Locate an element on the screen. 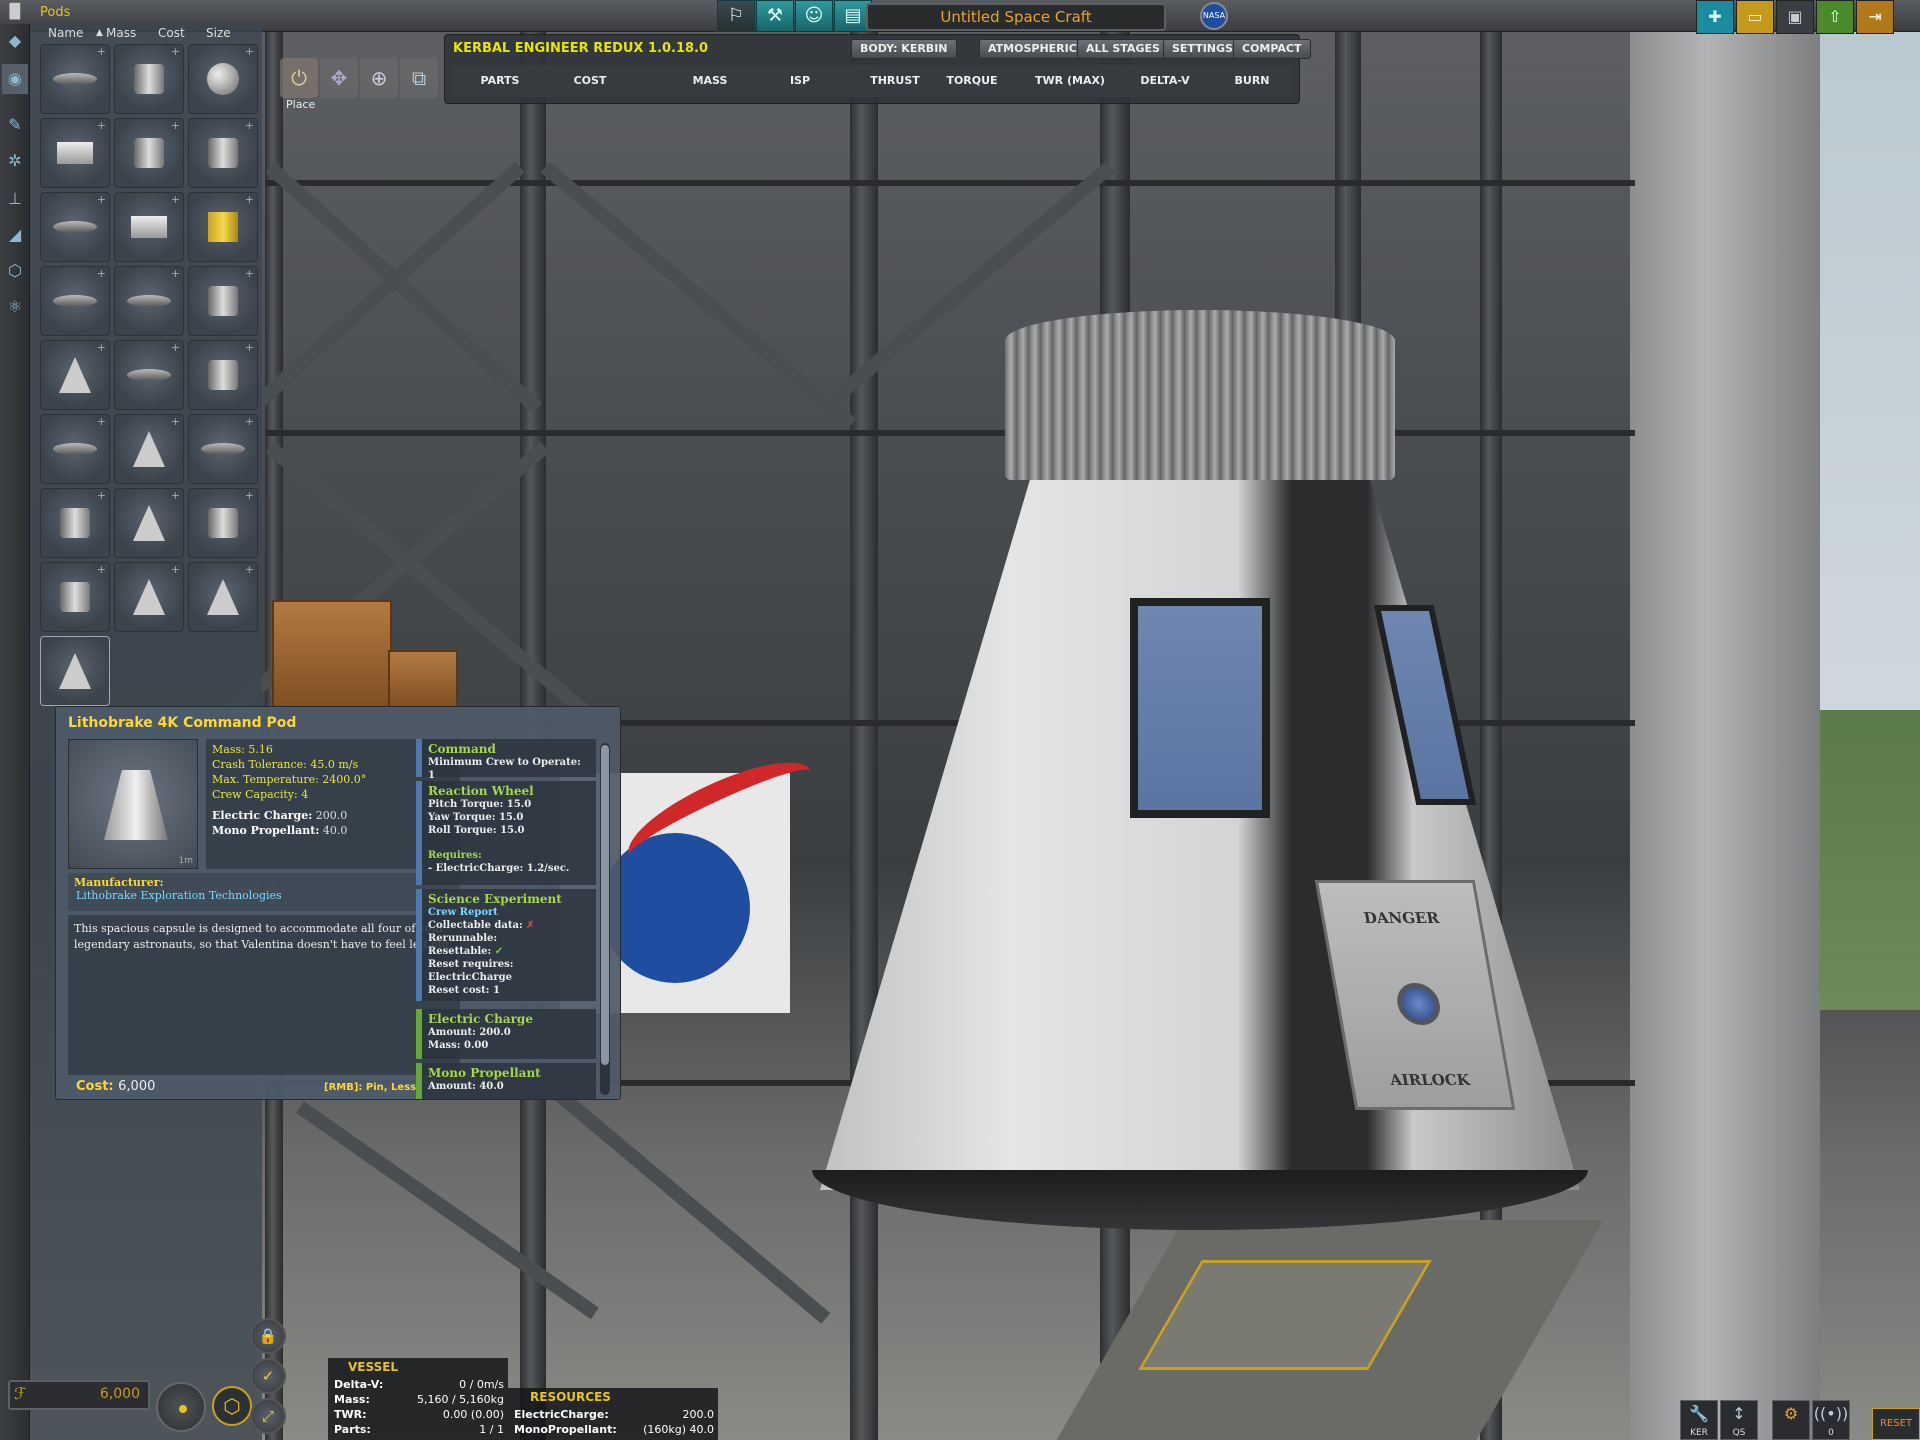 The width and height of the screenshot is (1920, 1440). antenna-button: ((•)) 0 is located at coordinates (1831, 1420).